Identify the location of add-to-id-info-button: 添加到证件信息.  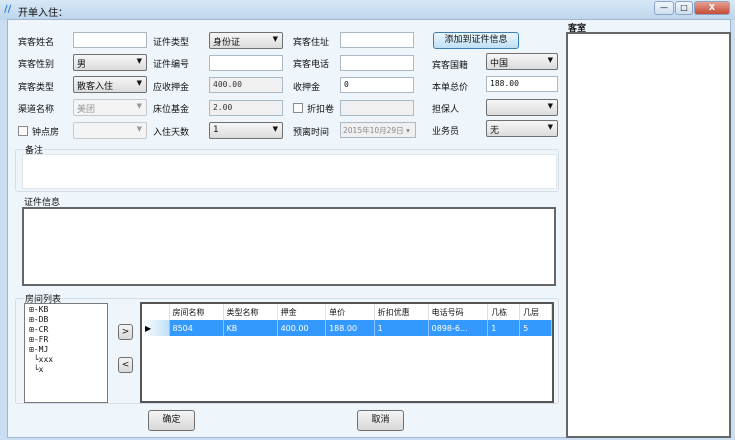
(476, 40).